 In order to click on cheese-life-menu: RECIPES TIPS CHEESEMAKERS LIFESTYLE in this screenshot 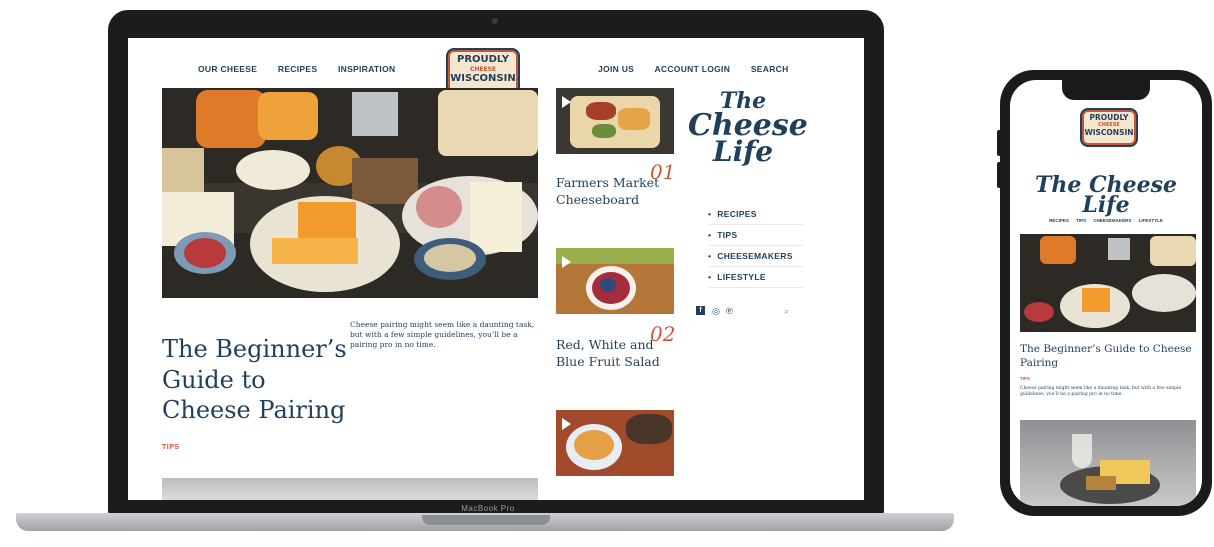, I will do `click(756, 246)`.